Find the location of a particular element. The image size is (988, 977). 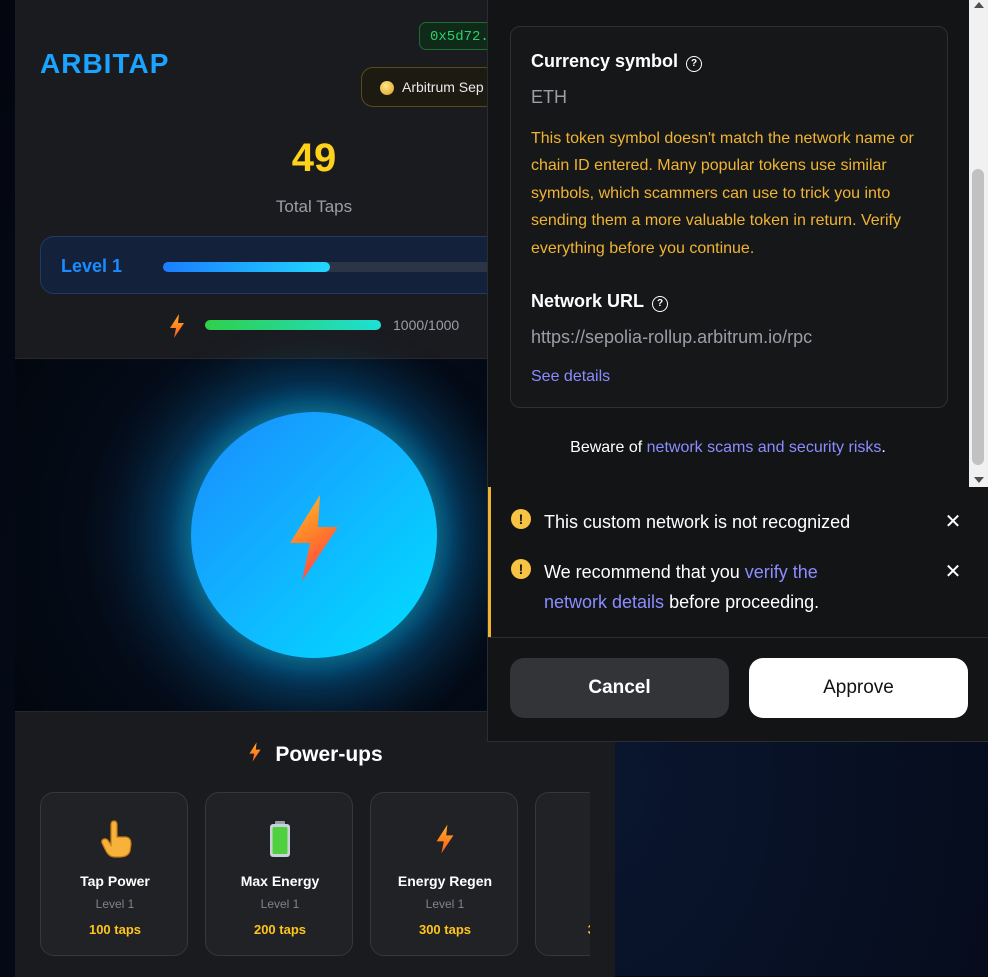

currency-symbol-label: Currency symbol? is located at coordinates (617, 61).